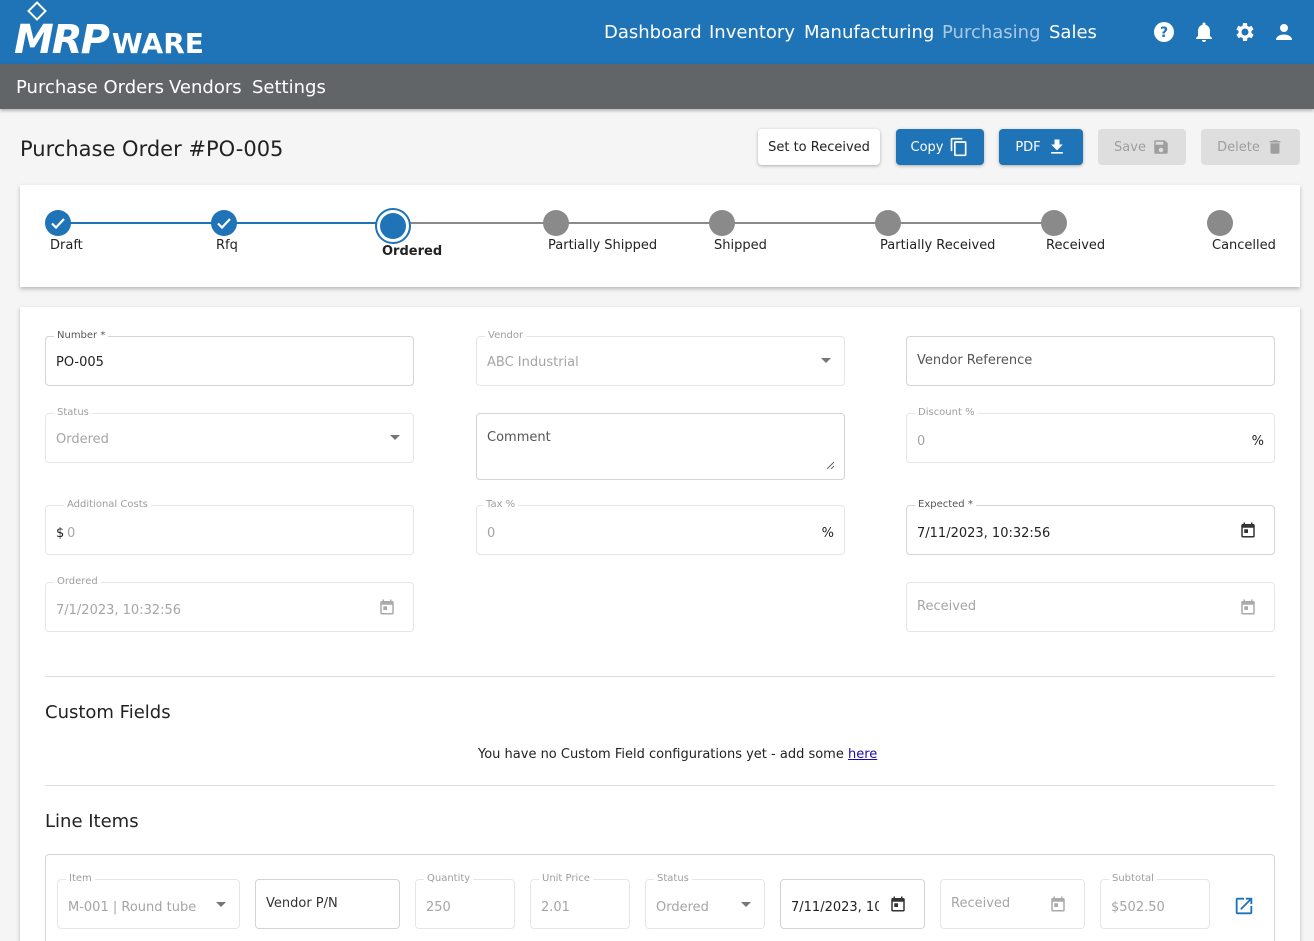 The height and width of the screenshot is (941, 1314). I want to click on copy-icon, so click(959, 147).